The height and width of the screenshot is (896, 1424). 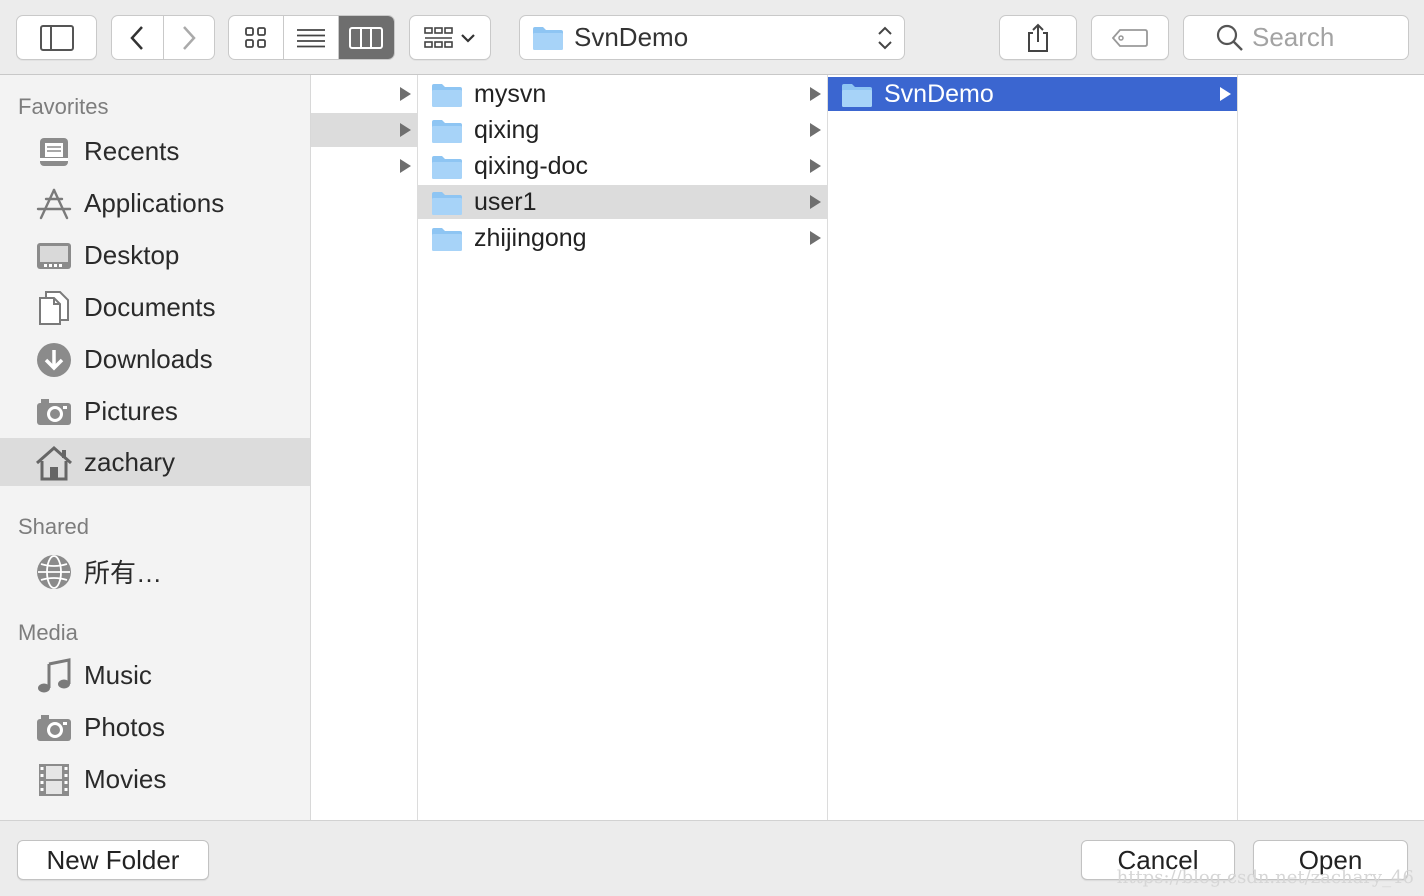 What do you see at coordinates (155, 411) in the screenshot?
I see `sidebar-item-pictures: Pictures` at bounding box center [155, 411].